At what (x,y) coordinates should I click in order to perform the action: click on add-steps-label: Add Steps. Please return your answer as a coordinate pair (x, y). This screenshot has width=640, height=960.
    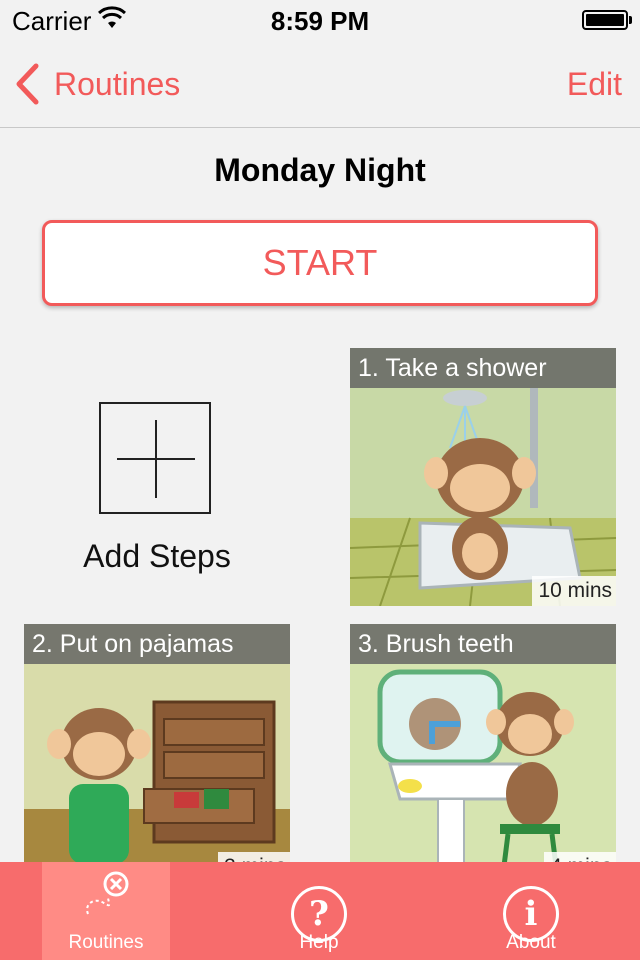
    Looking at the image, I should click on (157, 556).